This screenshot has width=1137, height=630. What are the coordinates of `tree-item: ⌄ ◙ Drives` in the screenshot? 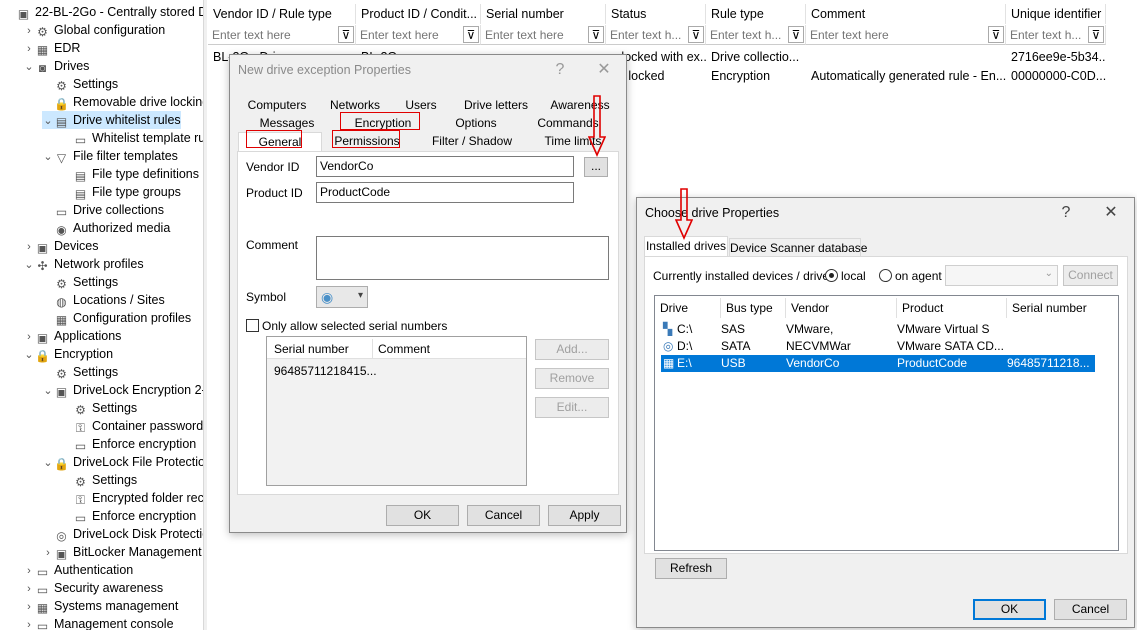 It's located at (56, 66).